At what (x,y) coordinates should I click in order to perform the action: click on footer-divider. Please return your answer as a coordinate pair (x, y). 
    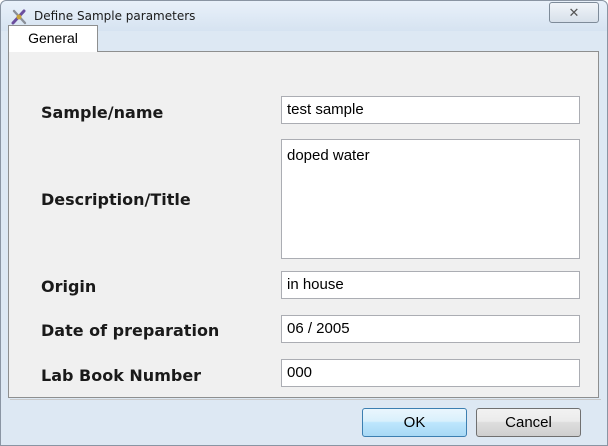
    Looking at the image, I should click on (305, 399).